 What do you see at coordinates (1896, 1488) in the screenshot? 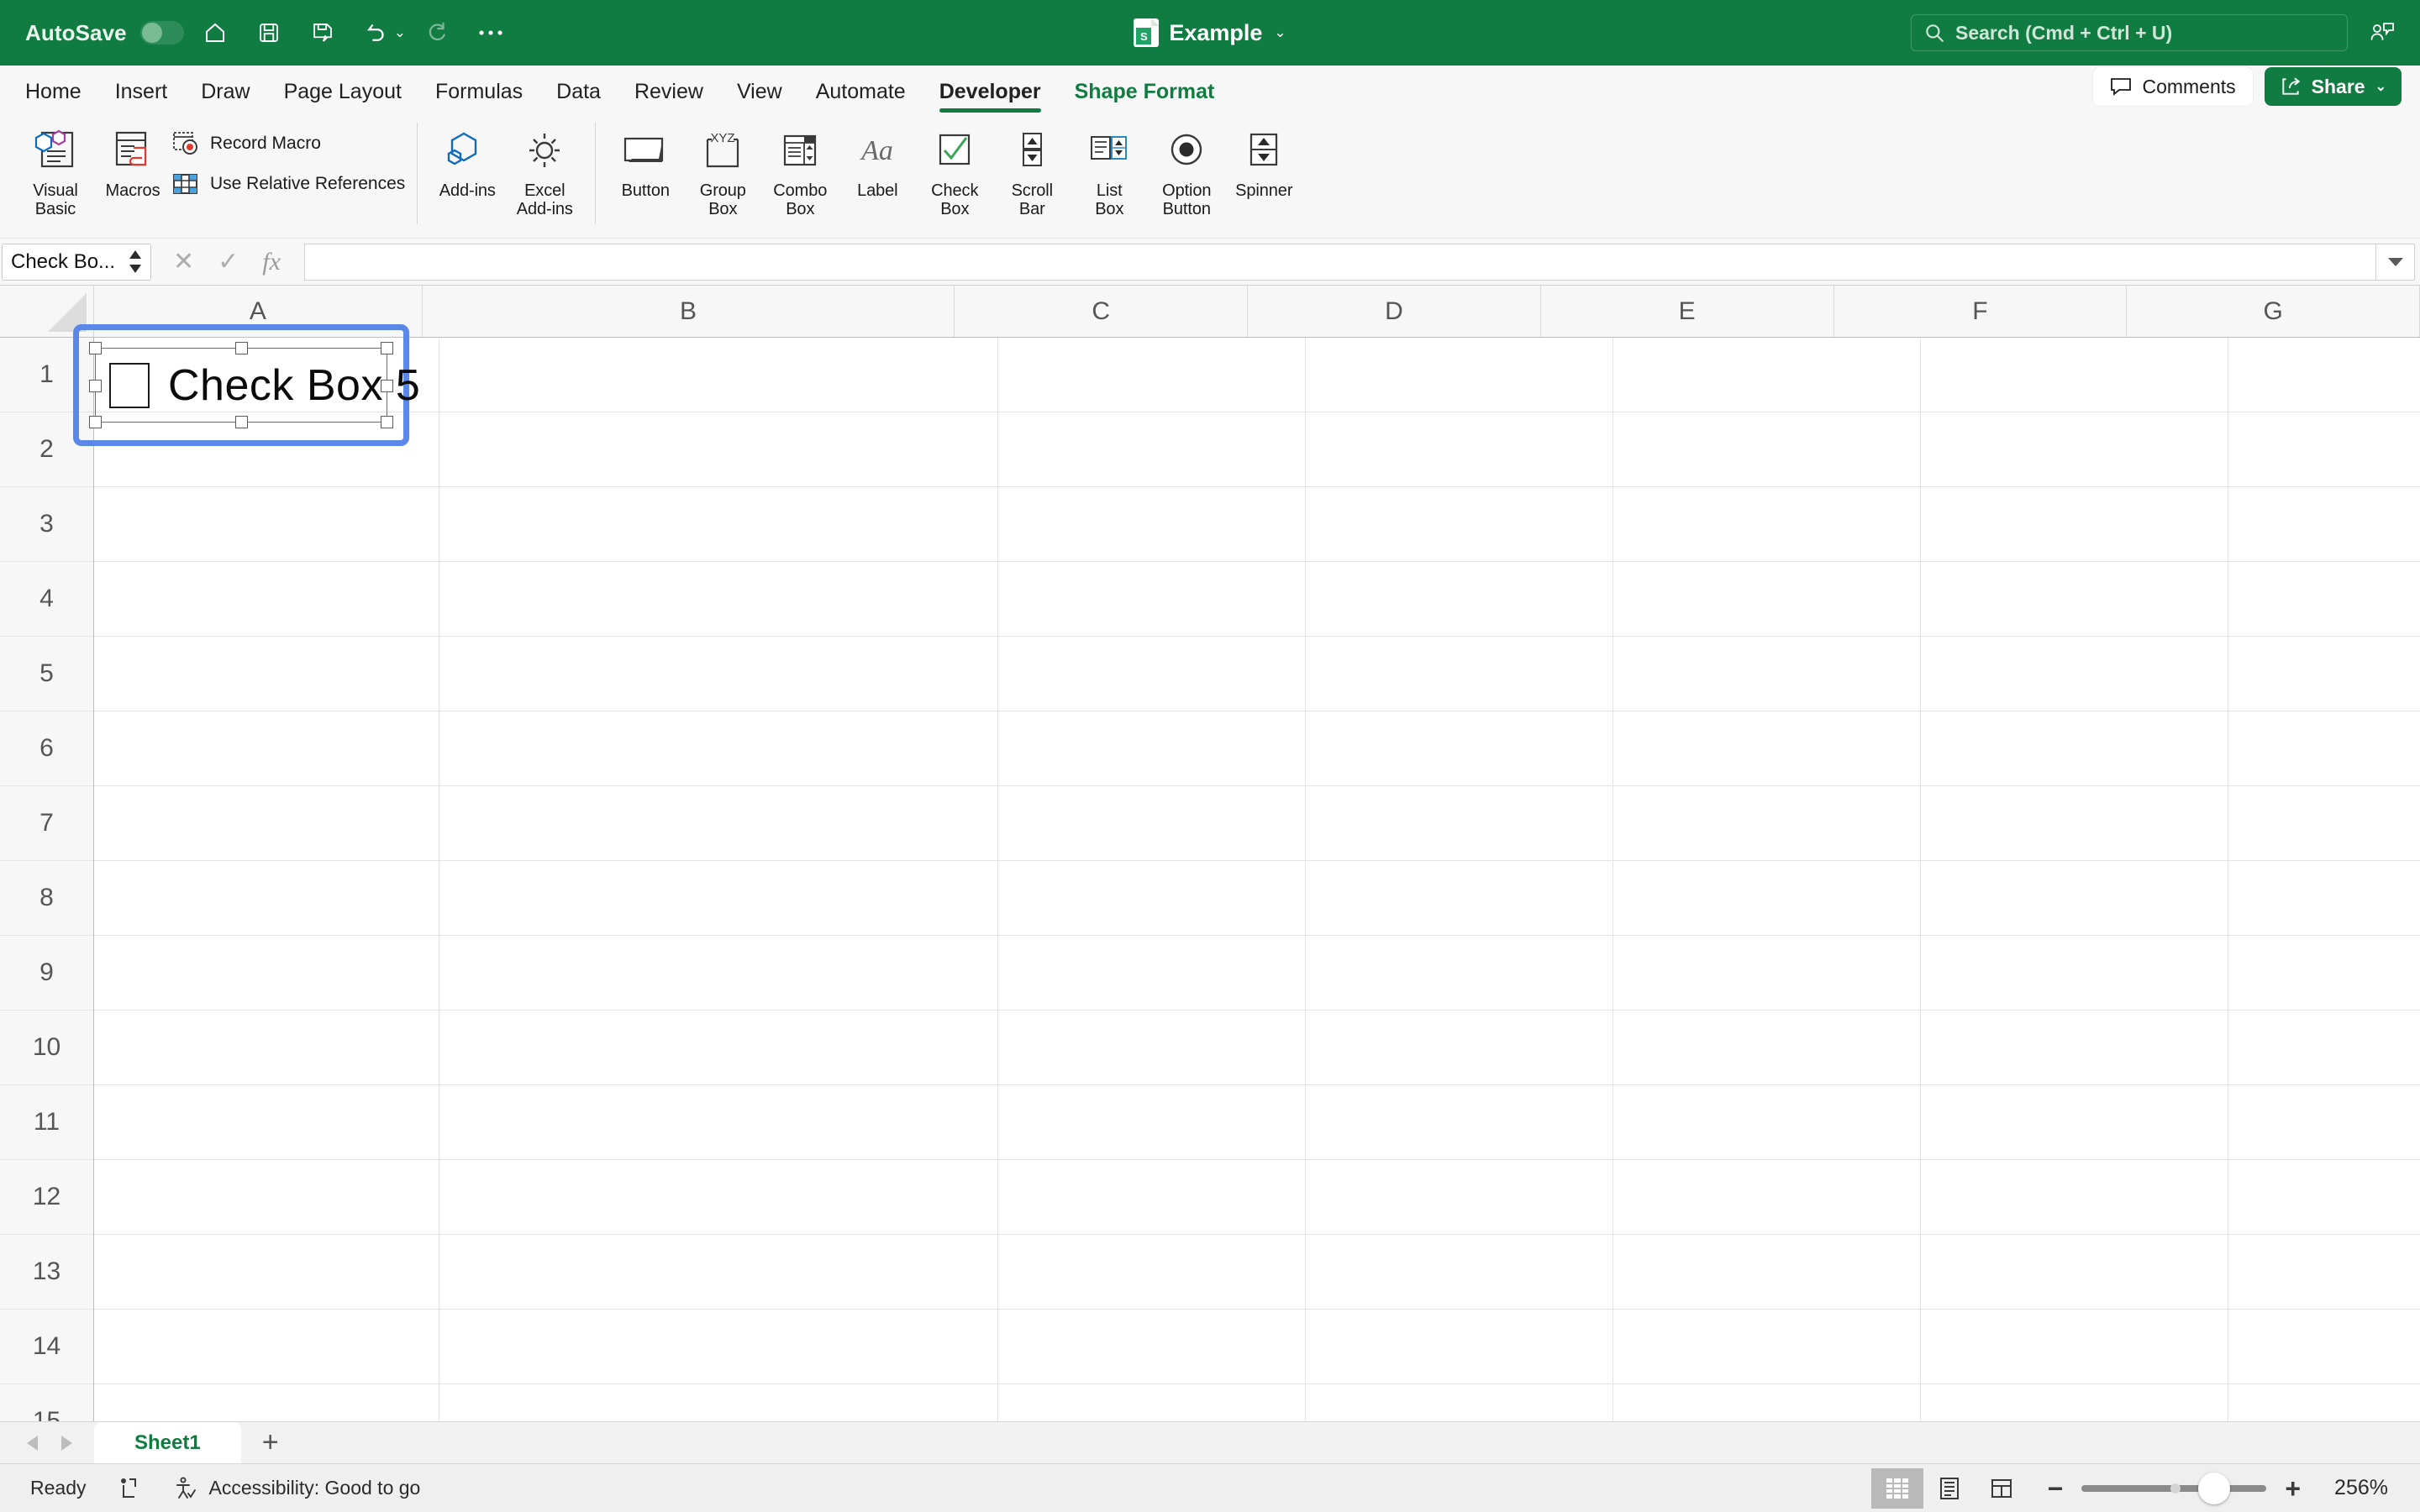
I see `normal-view-button` at bounding box center [1896, 1488].